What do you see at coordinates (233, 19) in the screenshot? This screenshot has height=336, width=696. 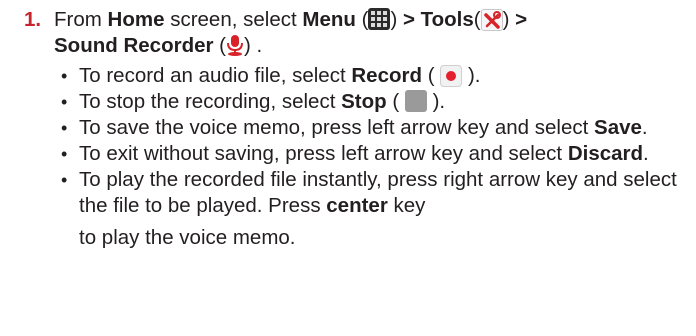 I see `intro-text: screen, select` at bounding box center [233, 19].